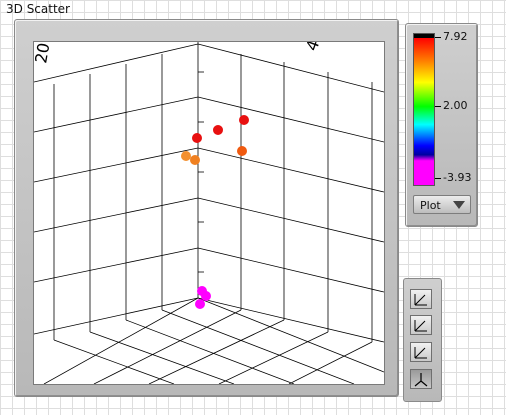 This screenshot has height=415, width=506. Describe the element at coordinates (442, 204) in the screenshot. I see `plot-selector: Plot` at that location.